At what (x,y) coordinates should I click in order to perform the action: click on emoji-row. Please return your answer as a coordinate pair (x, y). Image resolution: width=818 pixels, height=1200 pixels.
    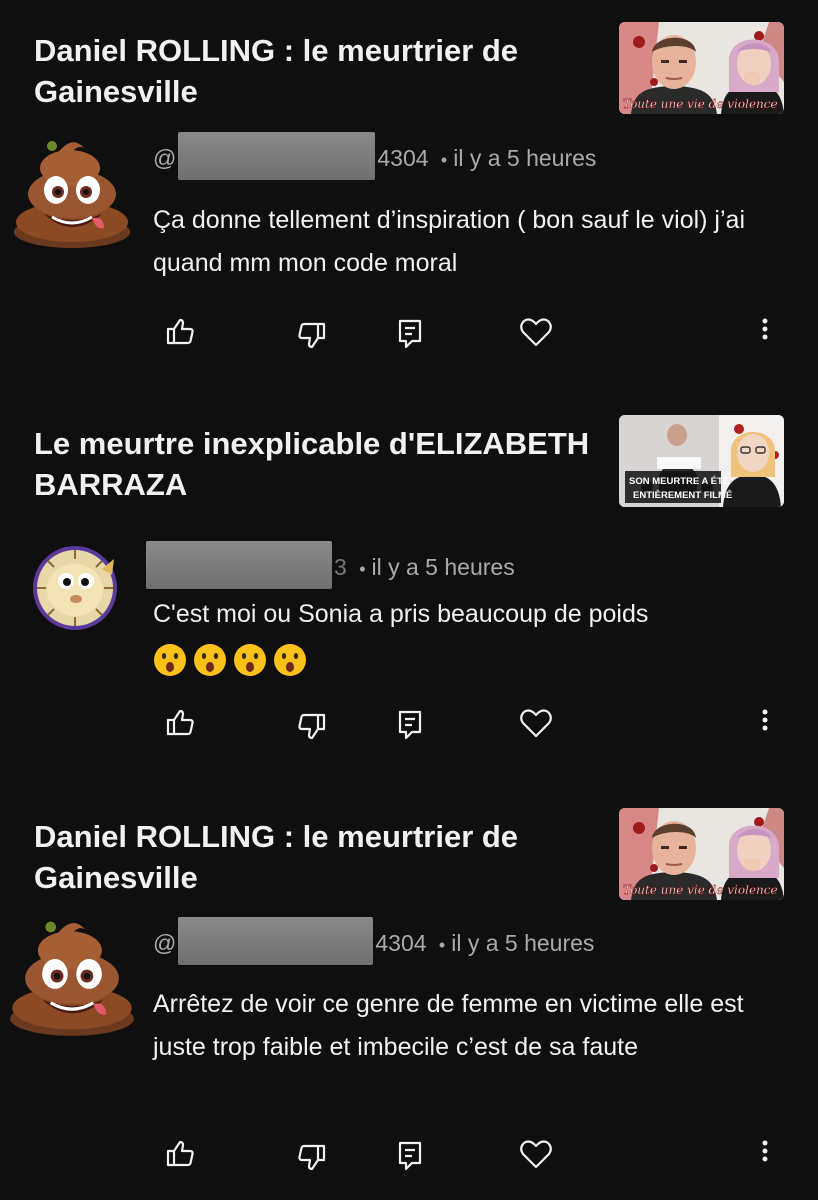
    Looking at the image, I should click on (230, 660).